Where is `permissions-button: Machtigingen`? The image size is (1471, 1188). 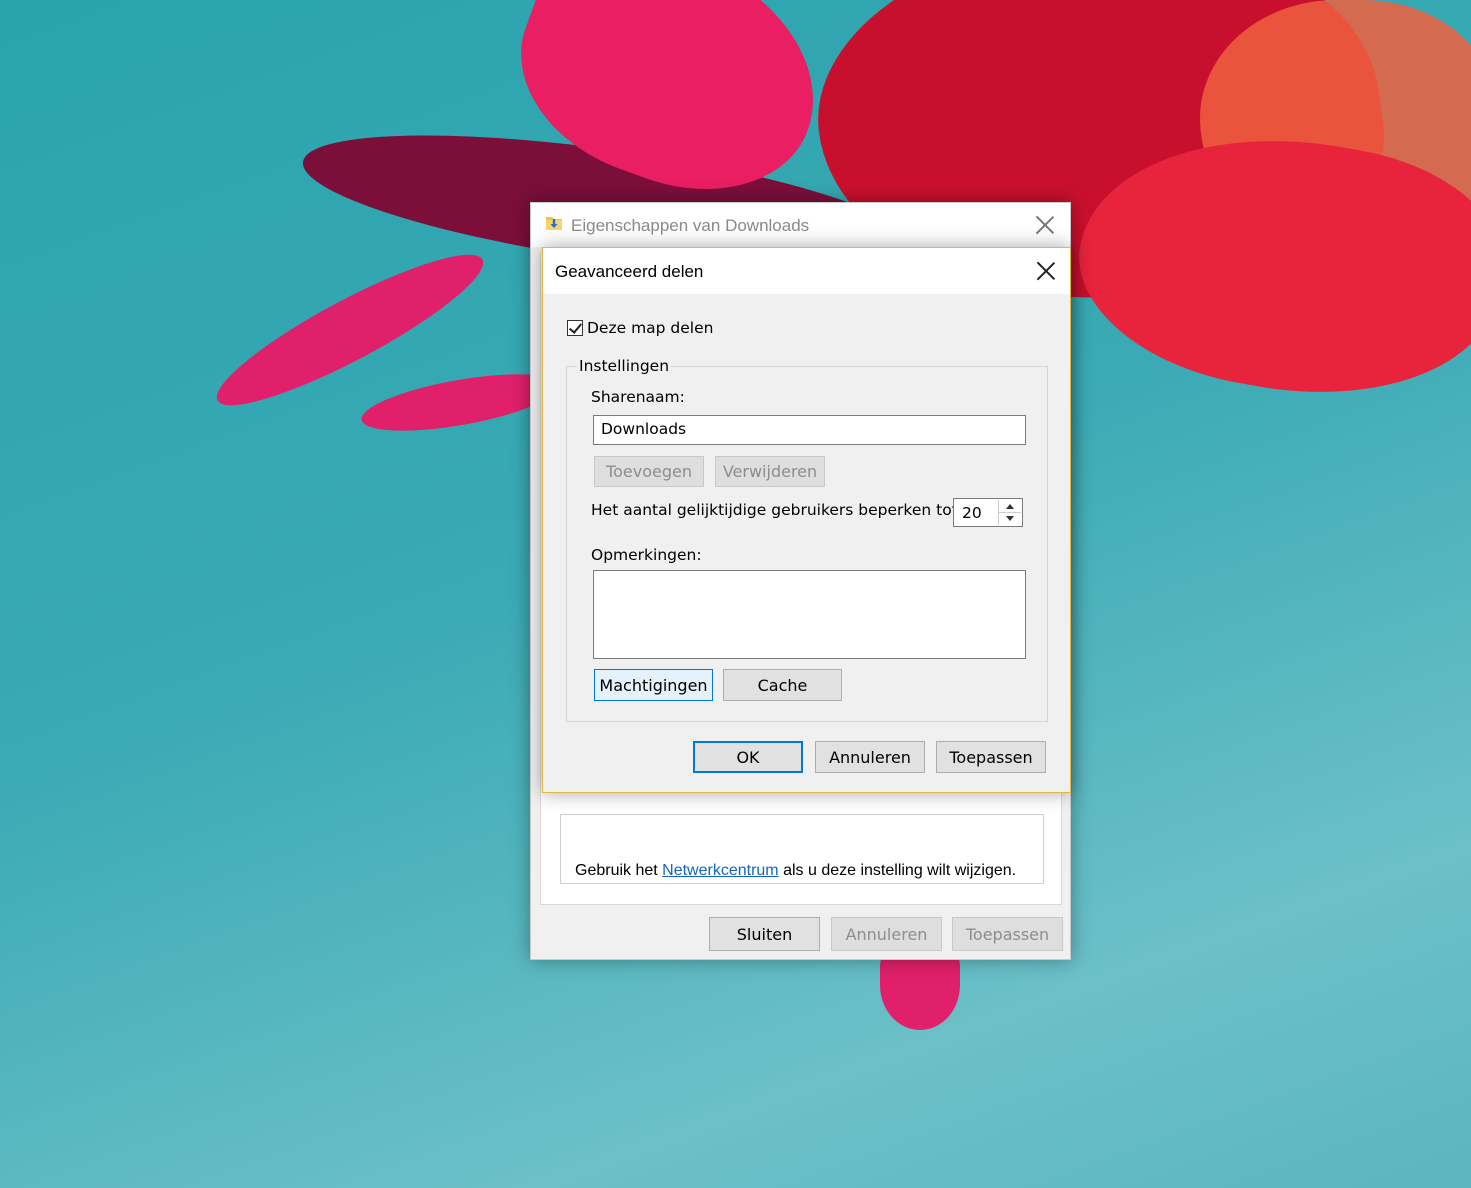 permissions-button: Machtigingen is located at coordinates (653, 685).